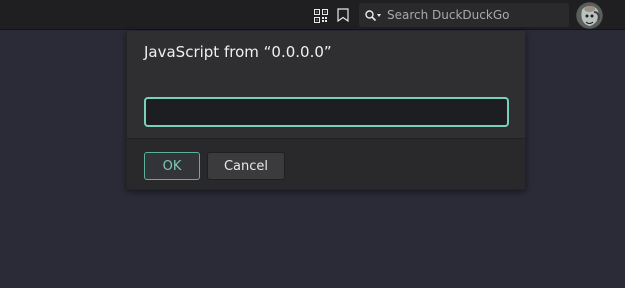 This screenshot has height=288, width=625. Describe the element at coordinates (238, 52) in the screenshot. I see `dialog-title: JavaScript from “0.0.0.0”` at that location.